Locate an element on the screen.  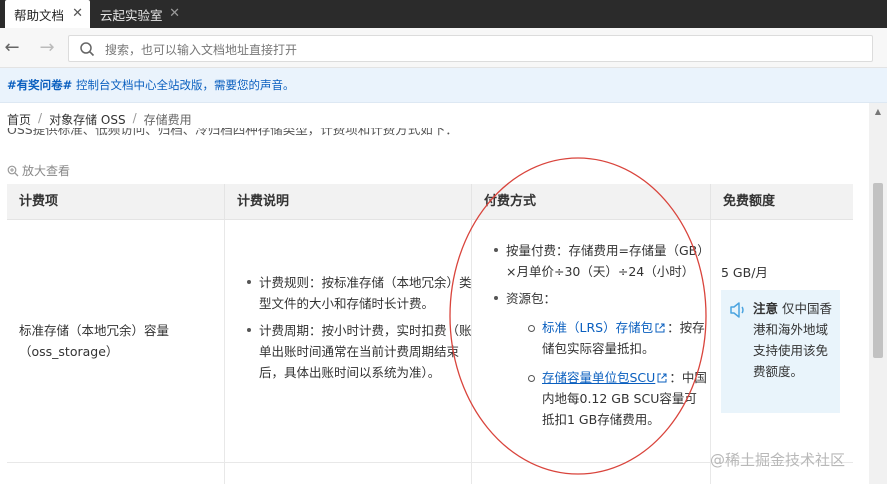
breadcrumb-home: 首页 is located at coordinates (19, 119).